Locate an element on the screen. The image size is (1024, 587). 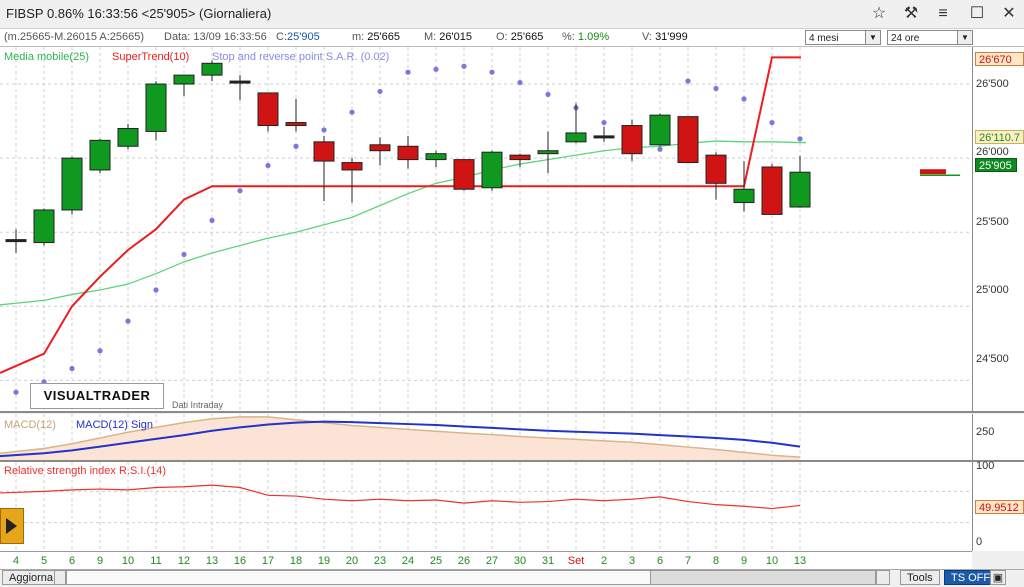
date-tick-label: 27 is located at coordinates (492, 561).